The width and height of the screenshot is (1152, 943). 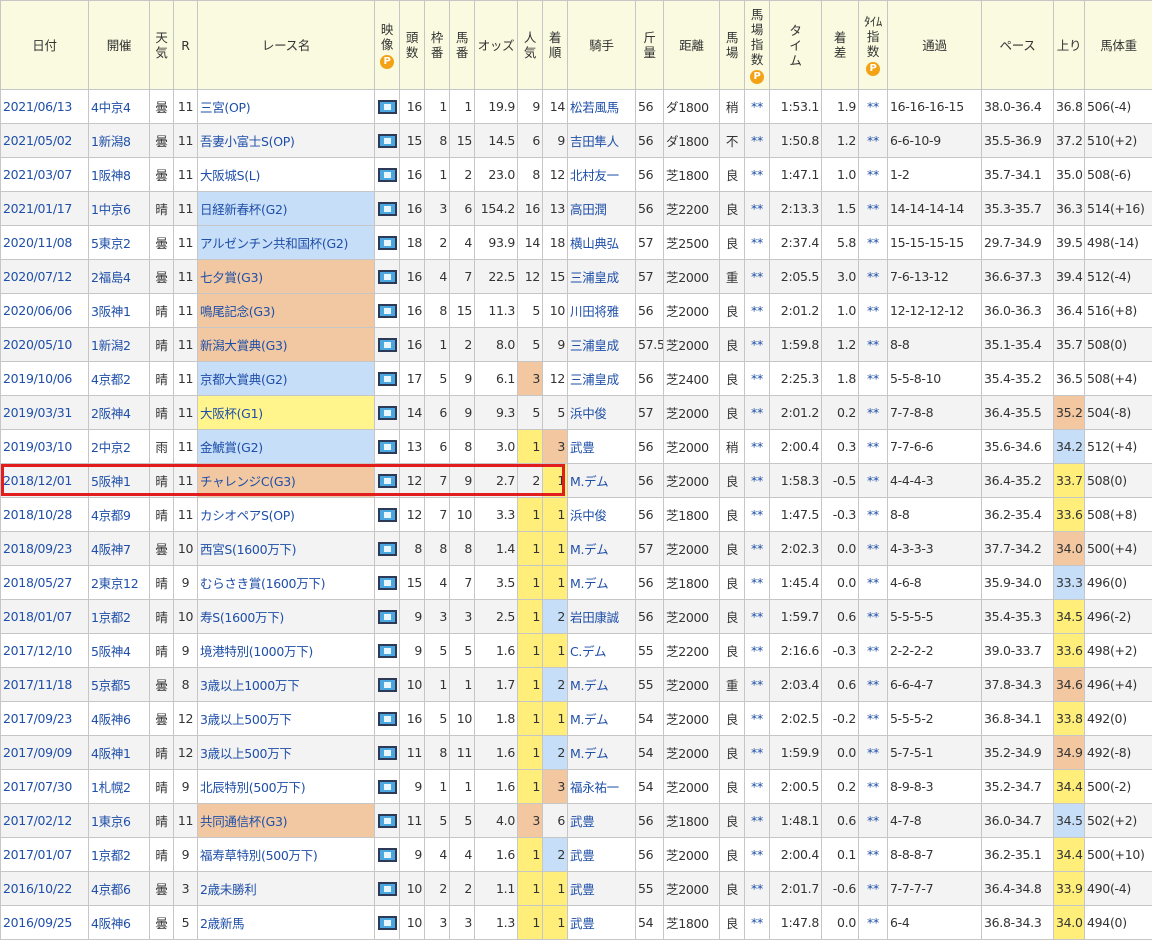 What do you see at coordinates (286, 616) in the screenshot?
I see `cell-race: 寿S(1600万下)` at bounding box center [286, 616].